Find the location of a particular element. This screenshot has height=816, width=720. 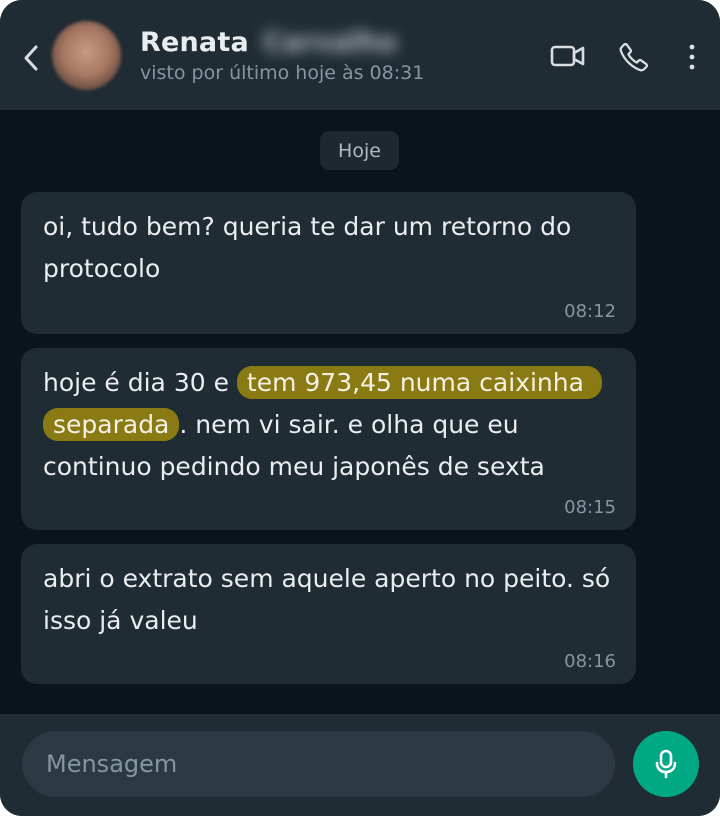

more-vertical-icon is located at coordinates (692, 57).